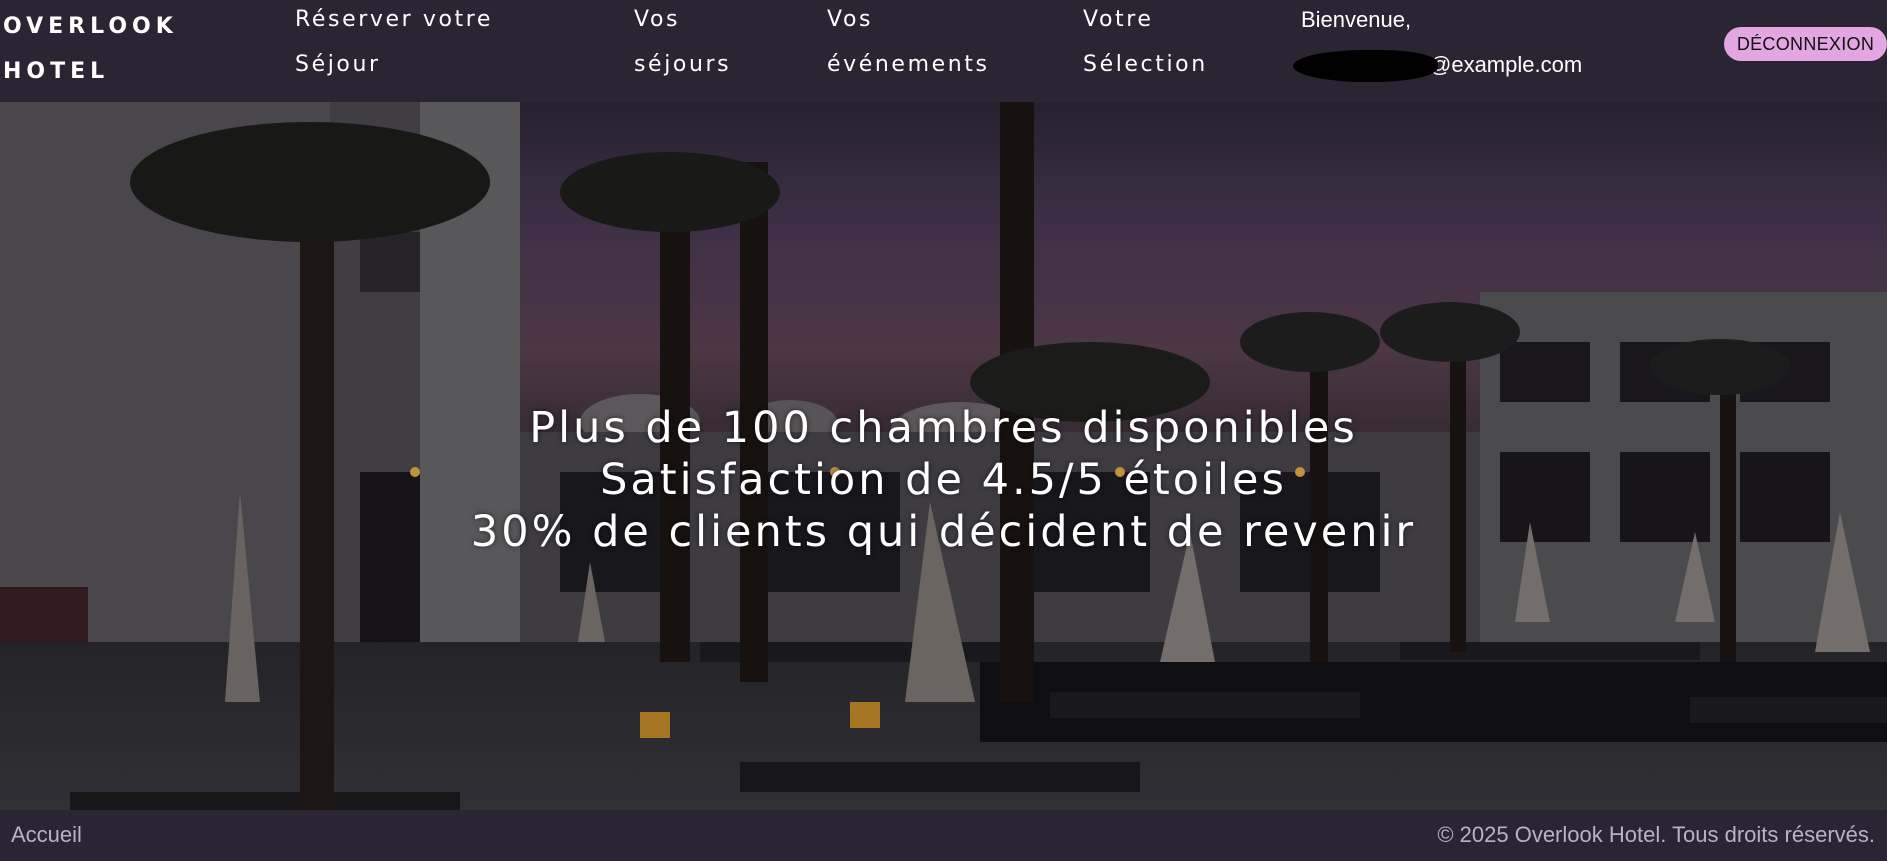 This screenshot has height=861, width=1887. What do you see at coordinates (699, 43) in the screenshot?
I see `nav-link-my-stays: Vos séjours` at bounding box center [699, 43].